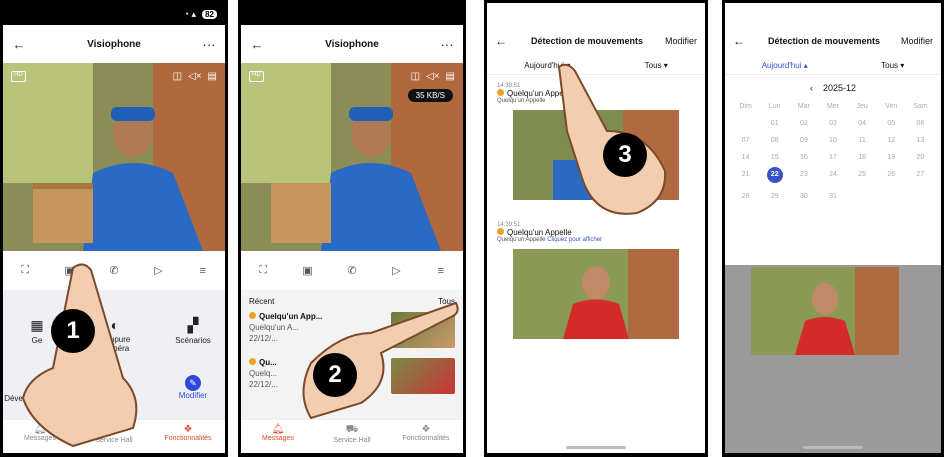 The width and height of the screenshot is (944, 457). Describe the element at coordinates (862, 123) in the screenshot. I see `calendar-day: 04` at that location.